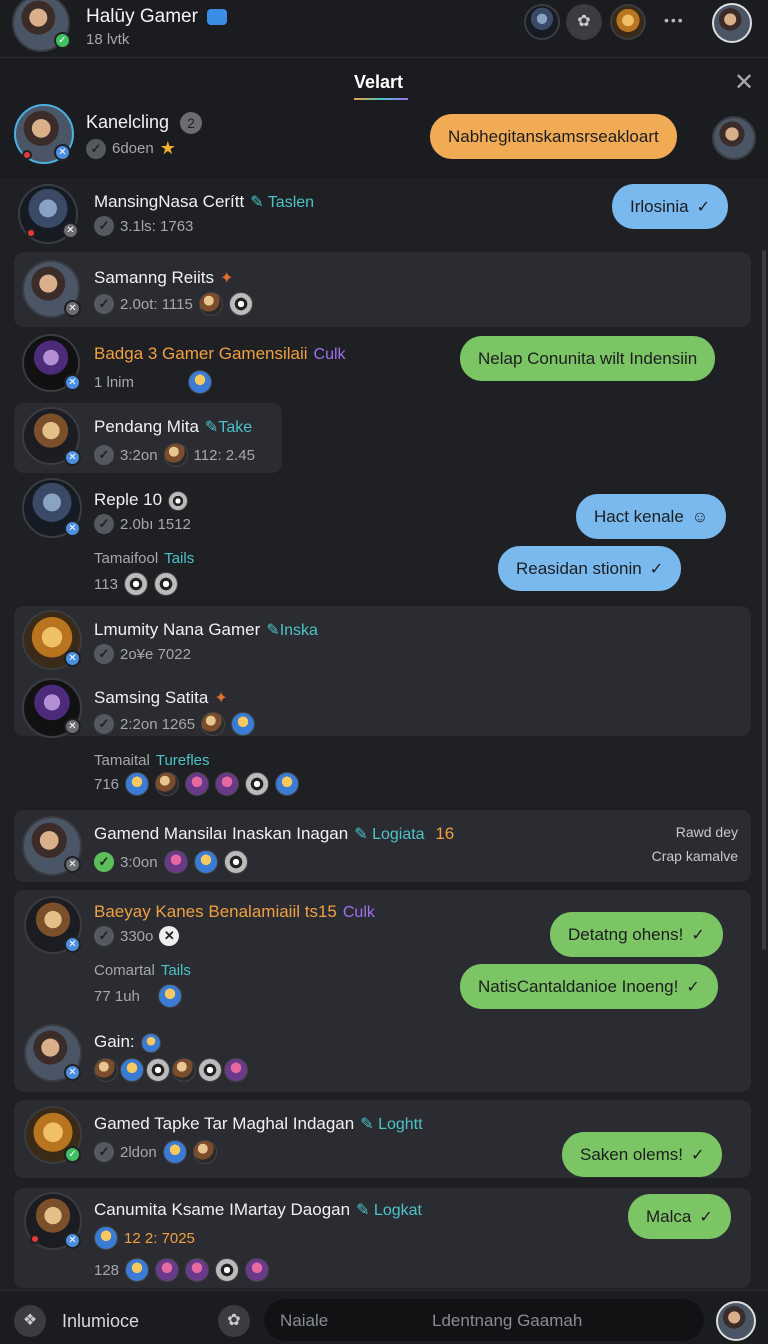  Describe the element at coordinates (694, 856) in the screenshot. I see `right-note: Crap kamalve` at that location.